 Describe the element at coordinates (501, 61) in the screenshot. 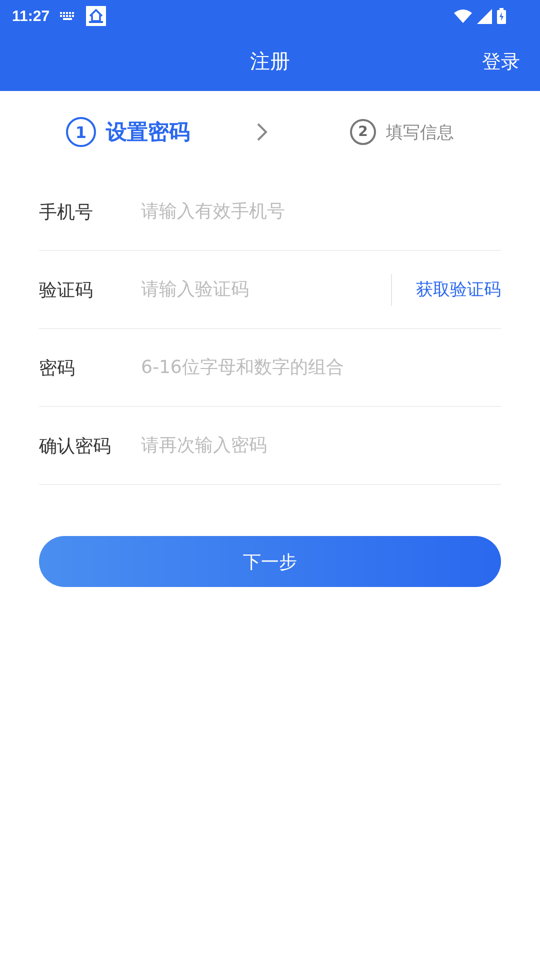

I see `login-link: 登录` at that location.